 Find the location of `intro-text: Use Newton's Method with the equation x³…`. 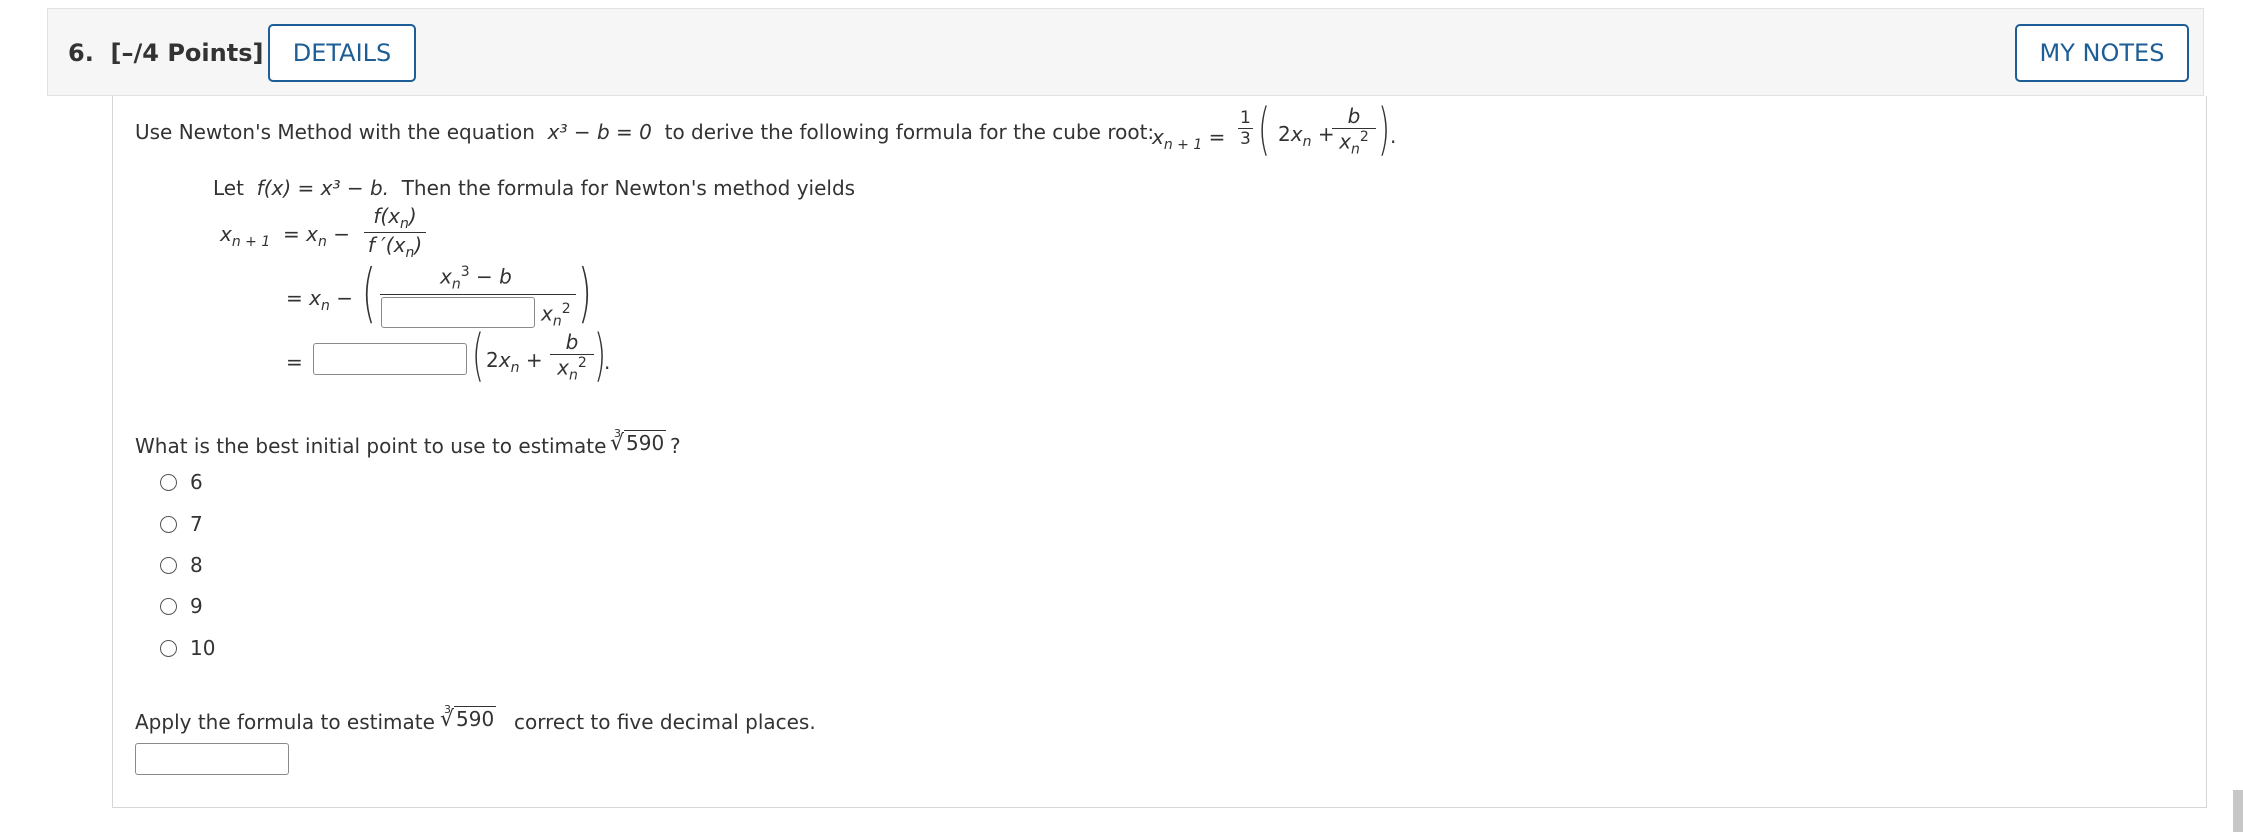

intro-text: Use Newton's Method with the equation x³… is located at coordinates (645, 132).